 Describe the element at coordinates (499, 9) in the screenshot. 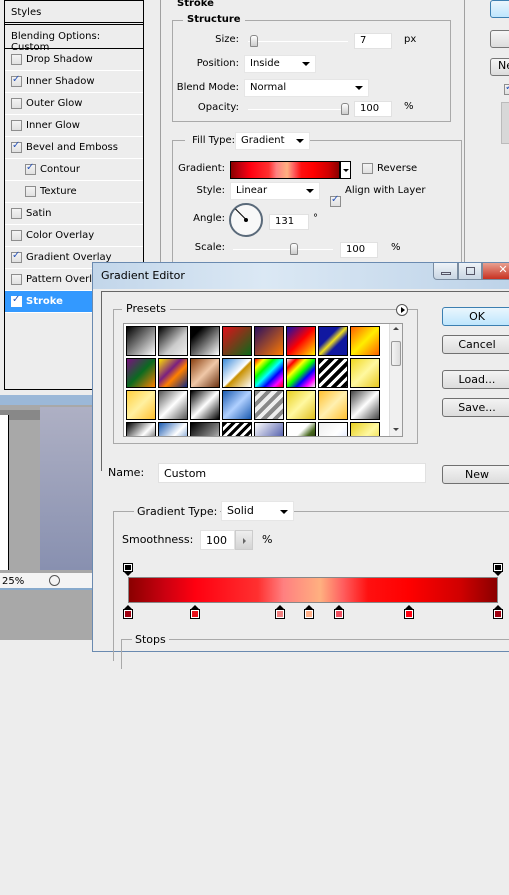

I see `ok-button-layer-style` at that location.